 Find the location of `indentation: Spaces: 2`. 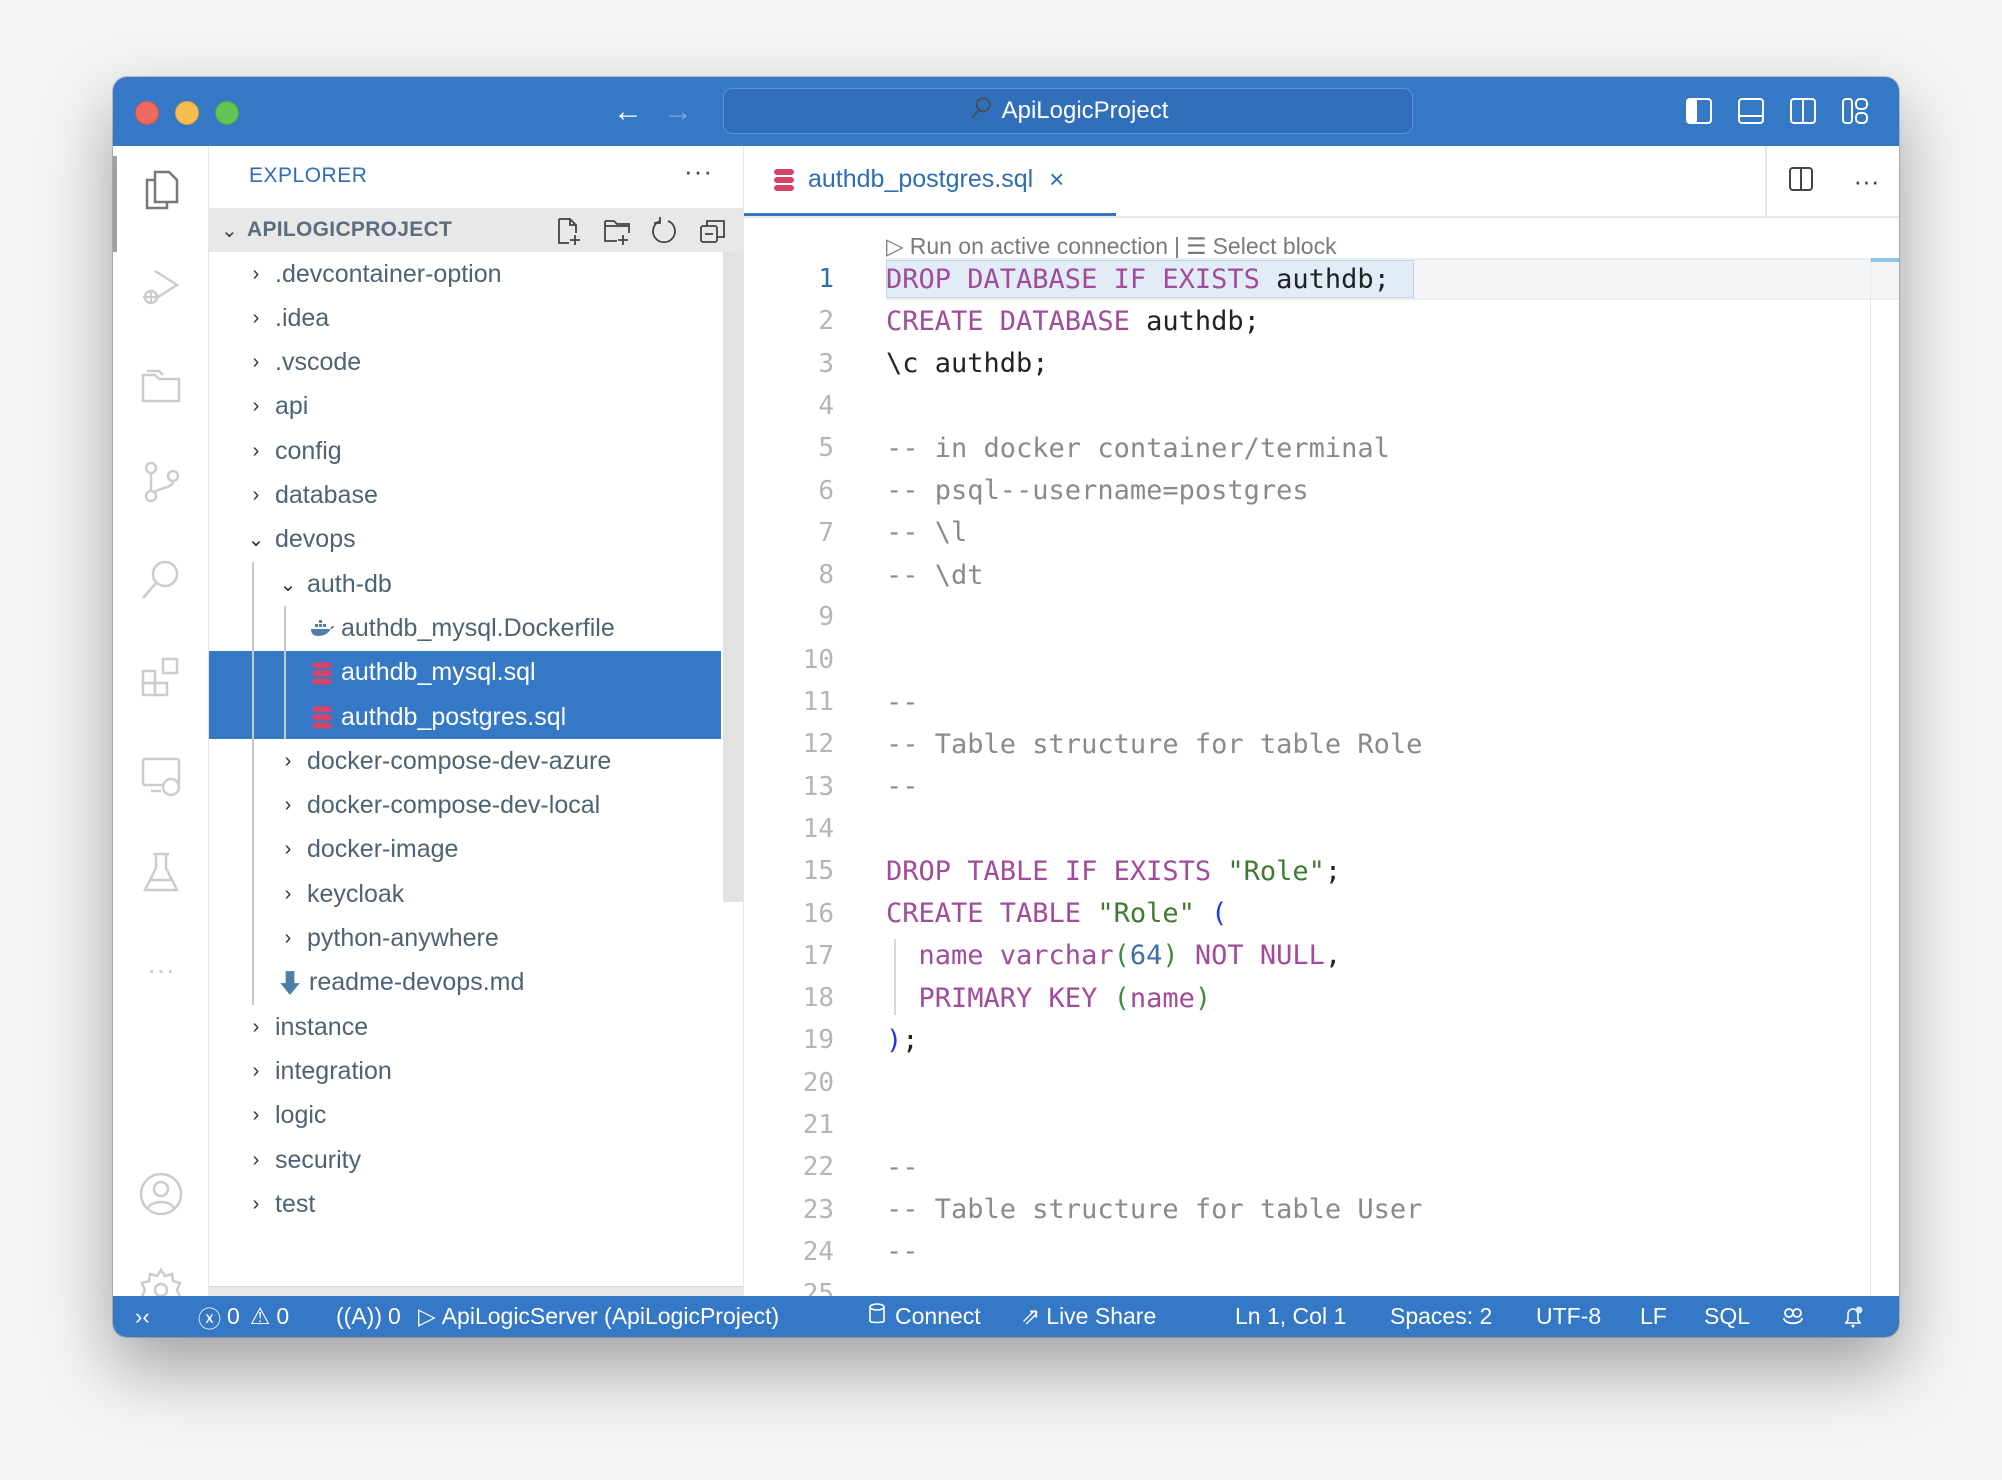

indentation: Spaces: 2 is located at coordinates (1441, 1316).